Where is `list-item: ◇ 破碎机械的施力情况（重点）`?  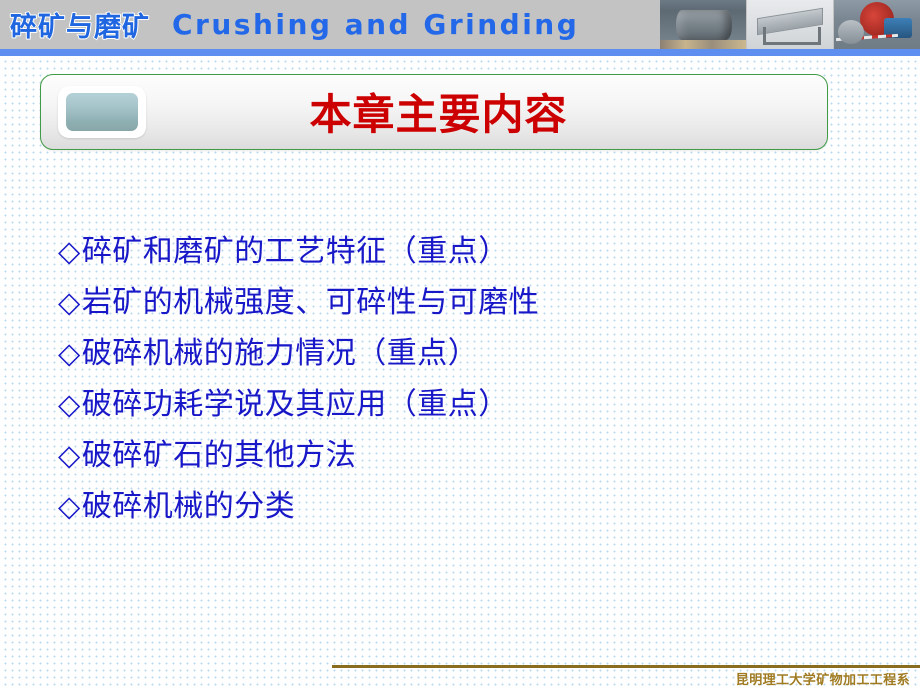 list-item: ◇ 破碎机械的施力情况（重点） is located at coordinates (458, 353).